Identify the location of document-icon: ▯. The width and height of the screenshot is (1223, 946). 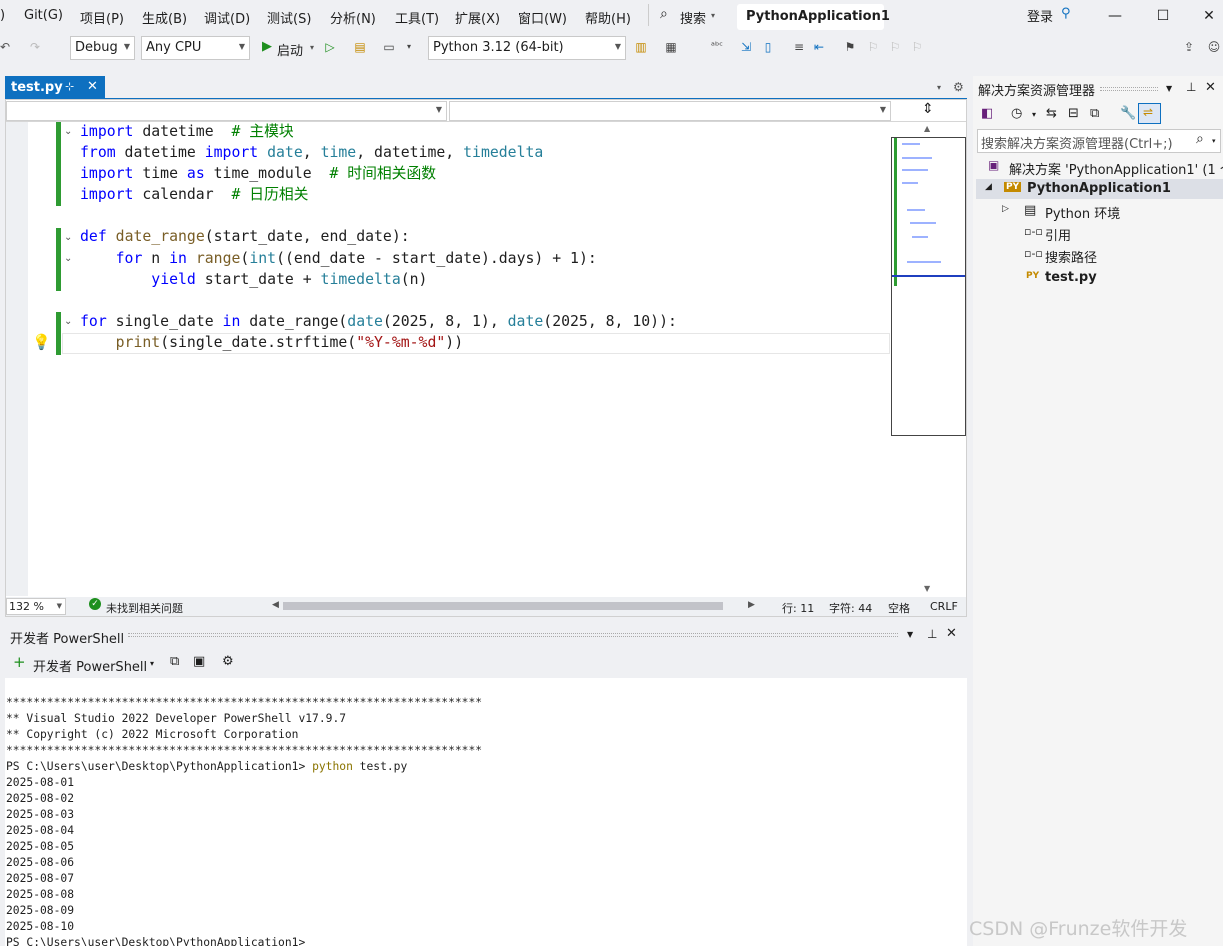
(768, 47).